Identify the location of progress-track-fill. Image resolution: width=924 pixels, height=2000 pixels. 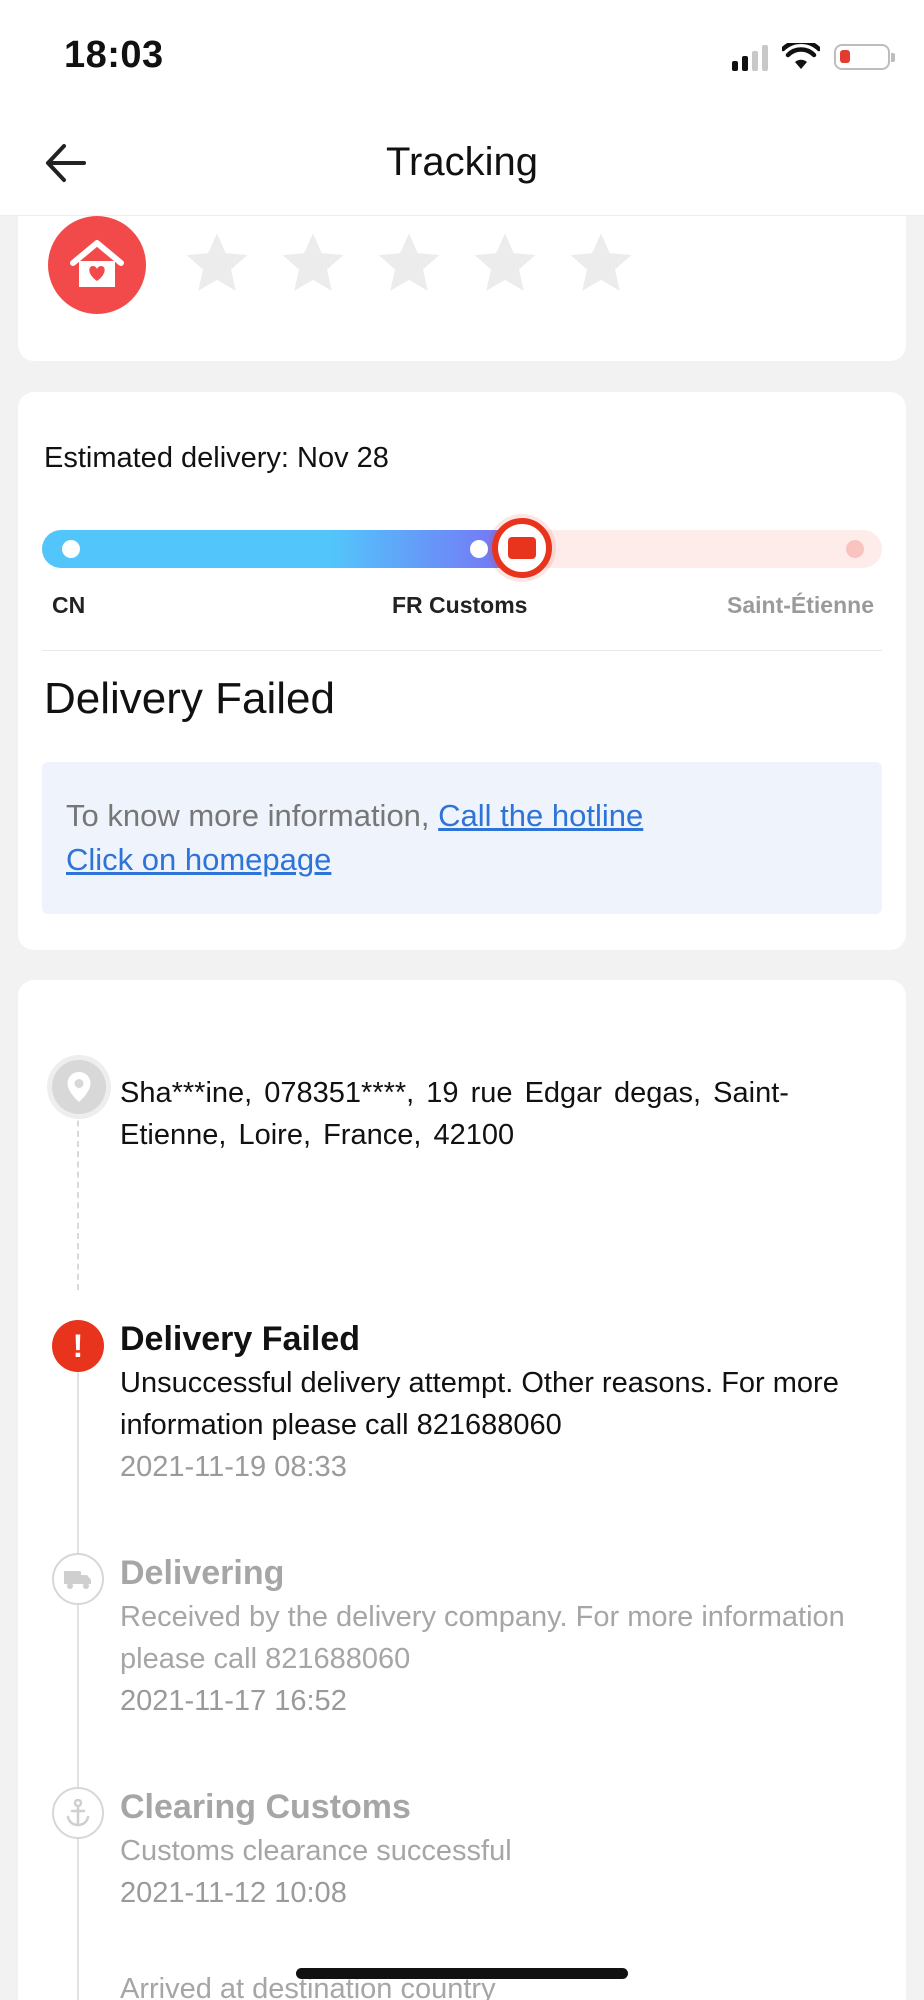
(282, 549).